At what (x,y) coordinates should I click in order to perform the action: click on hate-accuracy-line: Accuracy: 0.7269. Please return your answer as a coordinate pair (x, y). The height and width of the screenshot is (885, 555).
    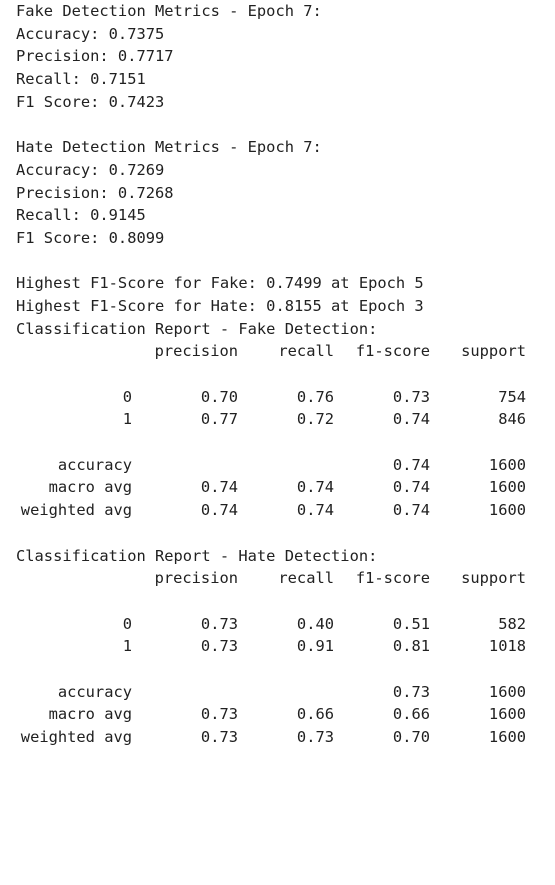
    Looking at the image, I should click on (90, 169).